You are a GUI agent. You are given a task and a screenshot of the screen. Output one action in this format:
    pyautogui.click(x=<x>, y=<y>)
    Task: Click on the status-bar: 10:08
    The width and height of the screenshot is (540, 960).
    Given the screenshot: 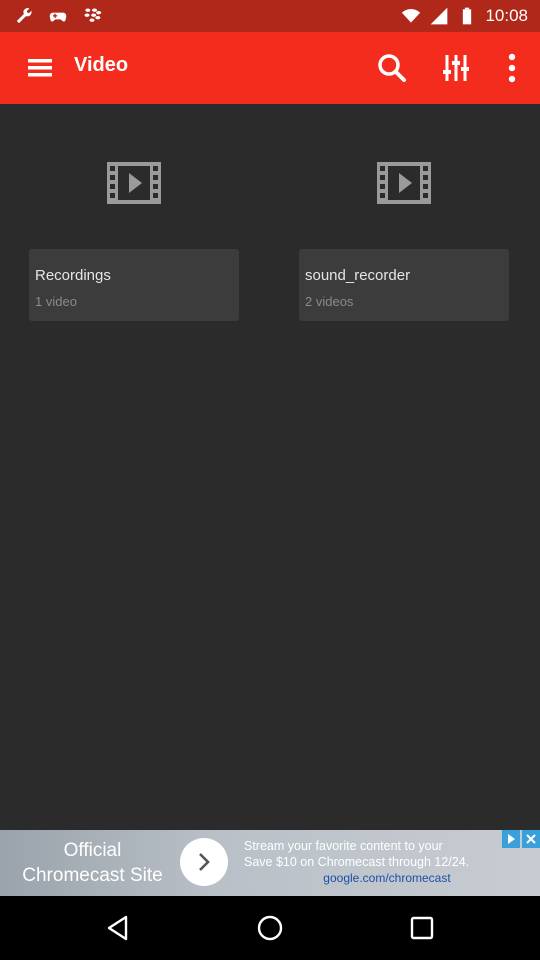 What is the action you would take?
    pyautogui.click(x=270, y=16)
    